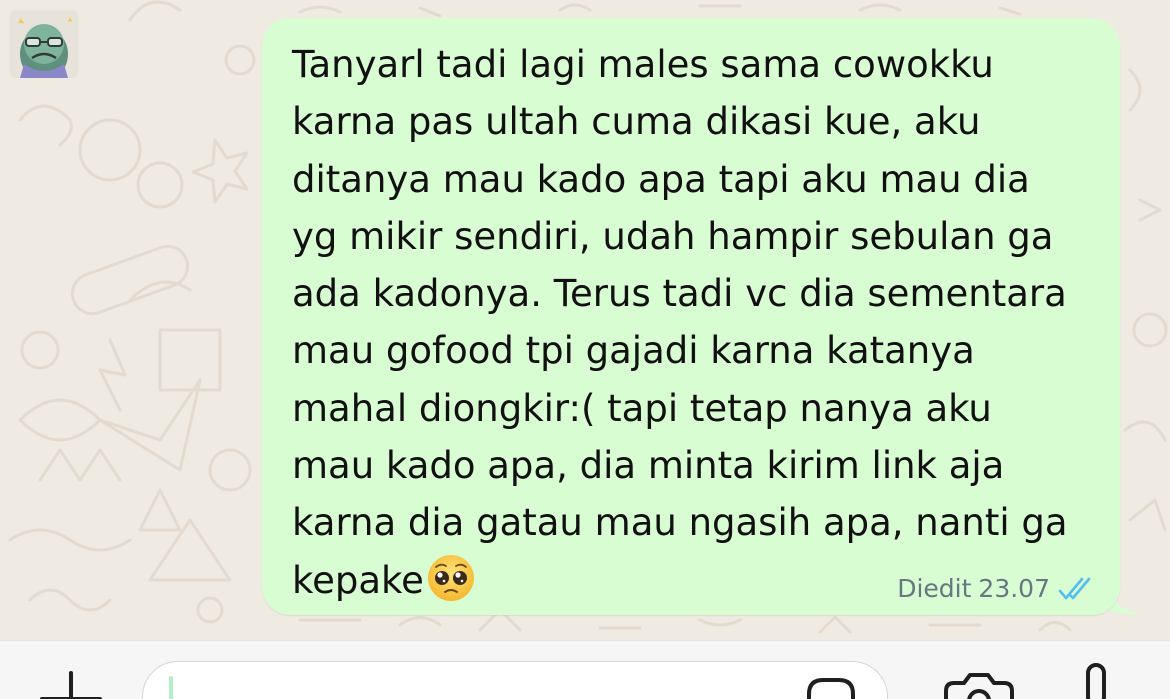 This screenshot has height=699, width=1170. What do you see at coordinates (831, 687) in the screenshot?
I see `sticker-icon` at bounding box center [831, 687].